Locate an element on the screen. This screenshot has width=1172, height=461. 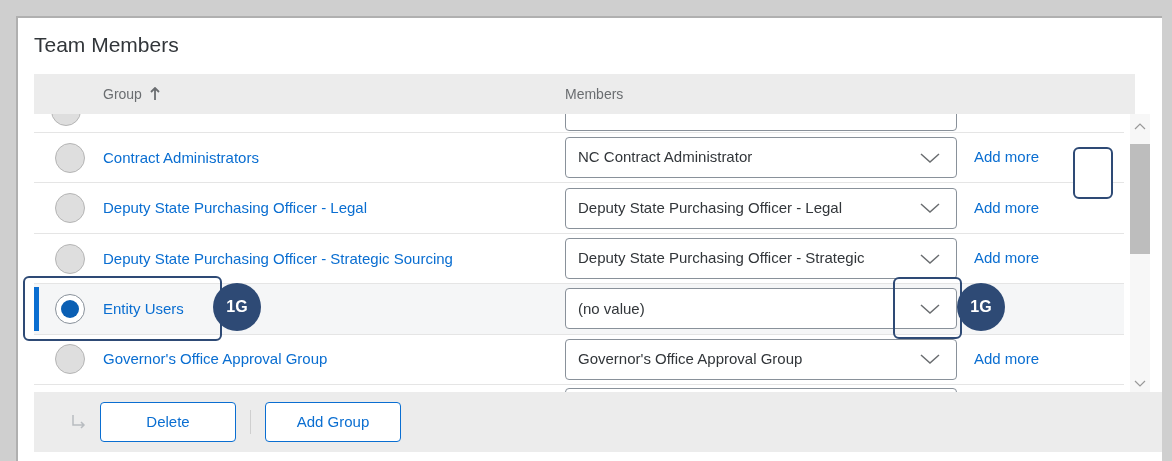
indent-arrow-icon is located at coordinates (78, 422).